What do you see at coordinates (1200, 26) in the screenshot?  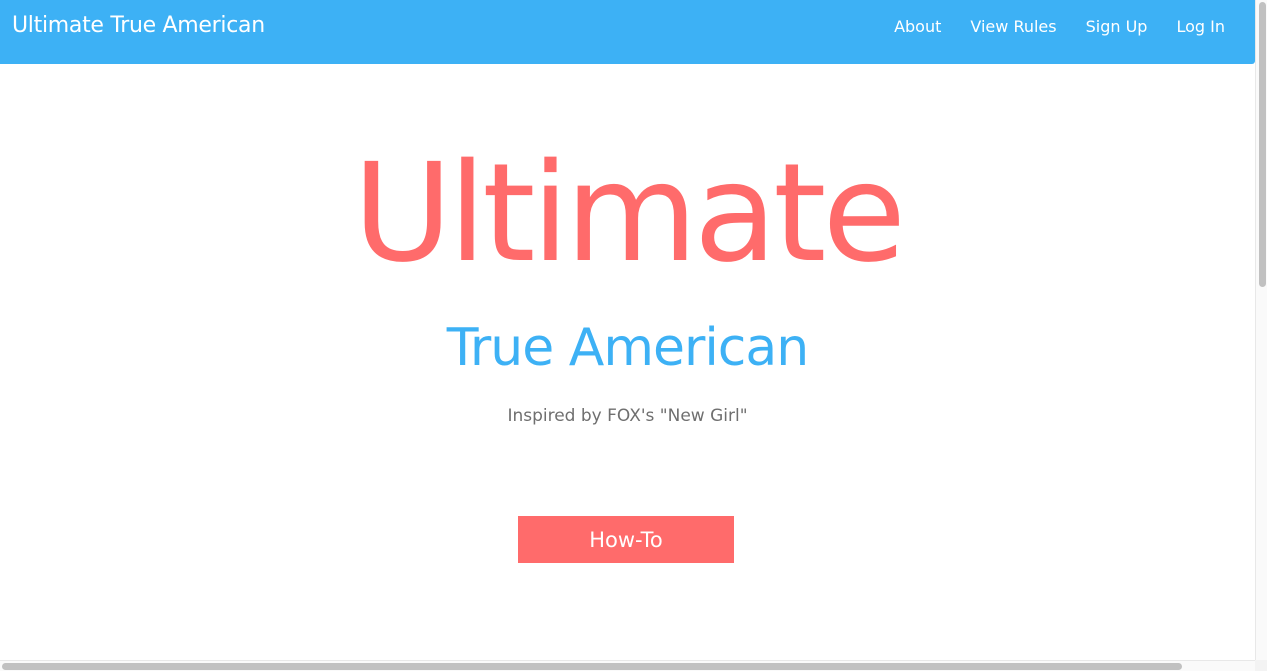 I see `nav-link-log-in: Log In` at bounding box center [1200, 26].